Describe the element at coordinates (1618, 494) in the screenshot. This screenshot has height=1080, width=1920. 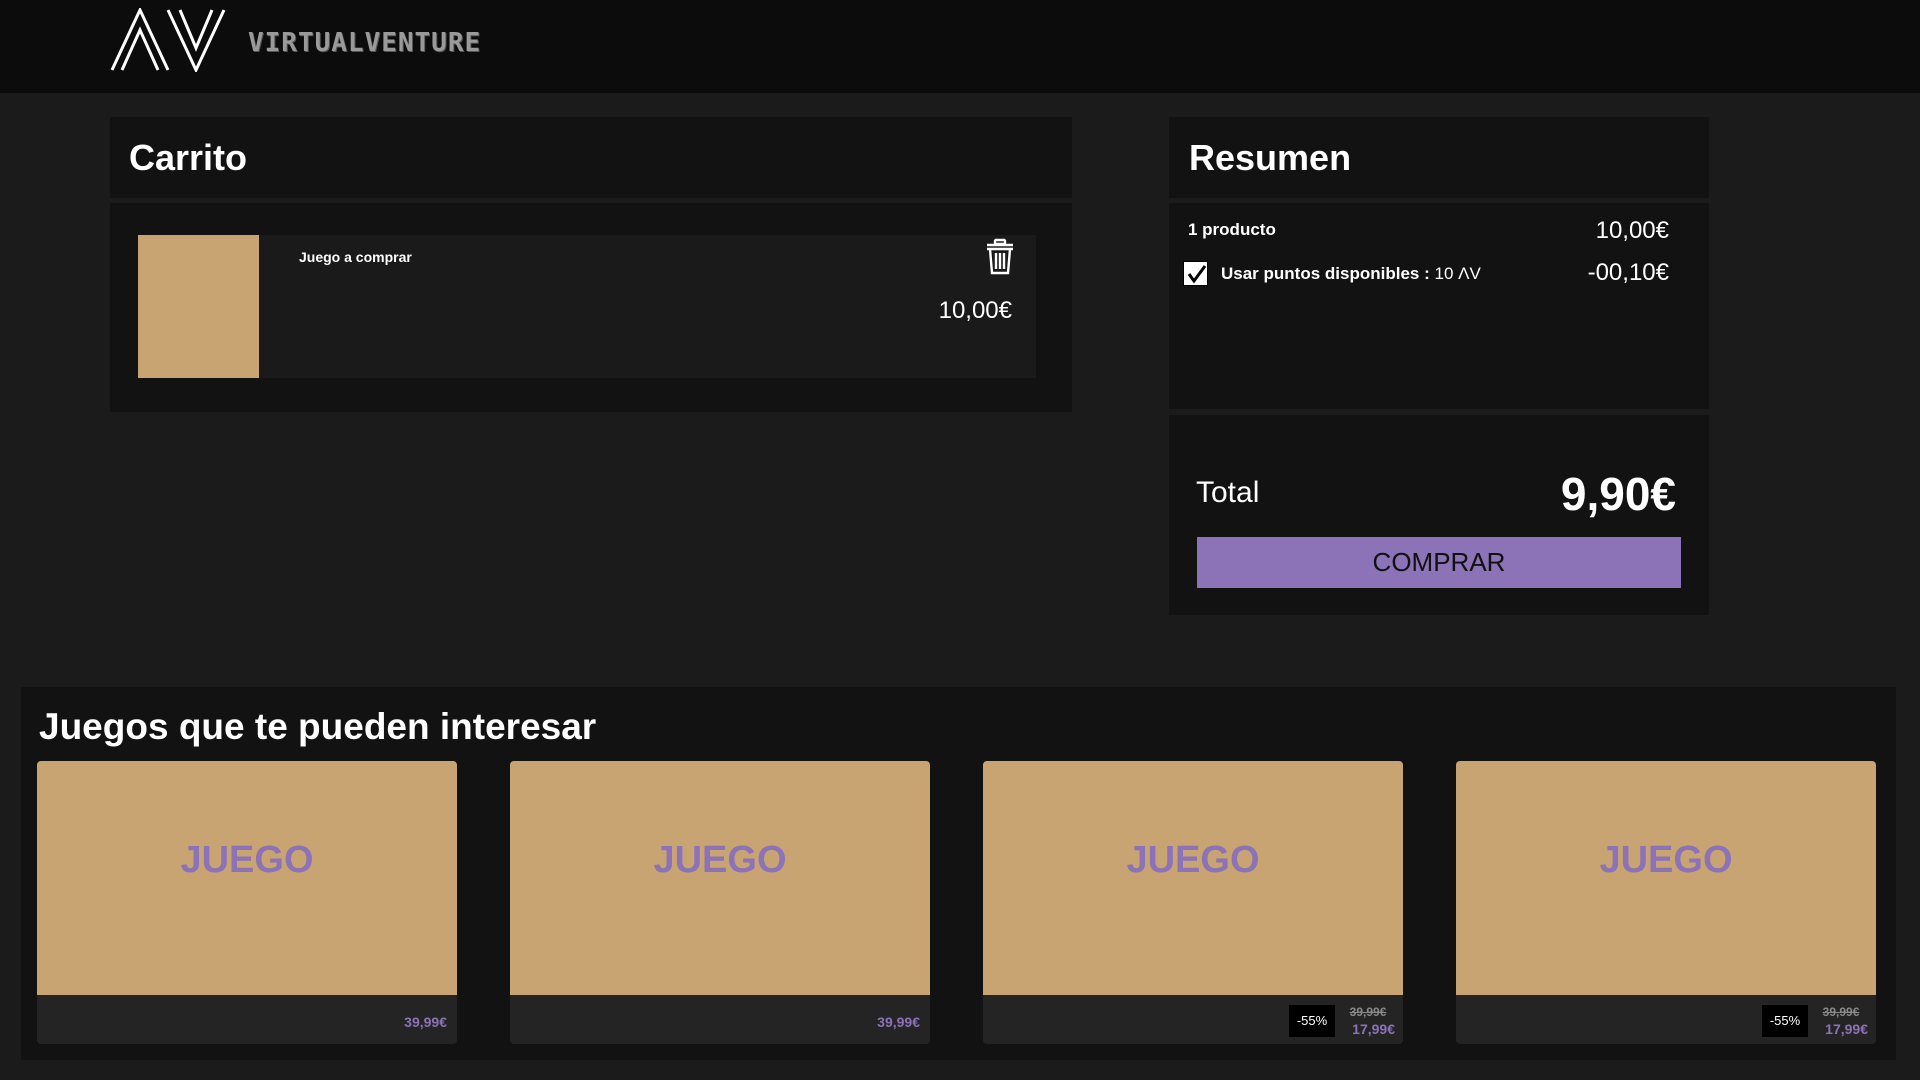
I see `total-value: 9,90€` at that location.